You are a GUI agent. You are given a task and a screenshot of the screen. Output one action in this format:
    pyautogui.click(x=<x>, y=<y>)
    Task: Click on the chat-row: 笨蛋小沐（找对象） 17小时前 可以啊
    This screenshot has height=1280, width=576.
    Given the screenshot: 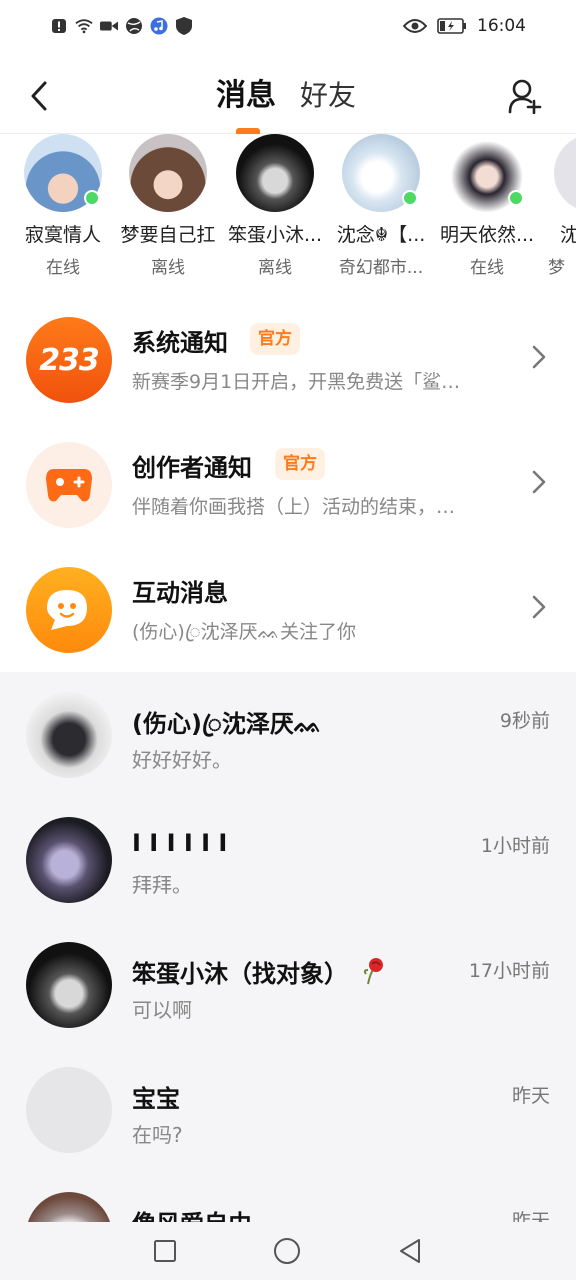 What is the action you would take?
    pyautogui.click(x=288, y=984)
    